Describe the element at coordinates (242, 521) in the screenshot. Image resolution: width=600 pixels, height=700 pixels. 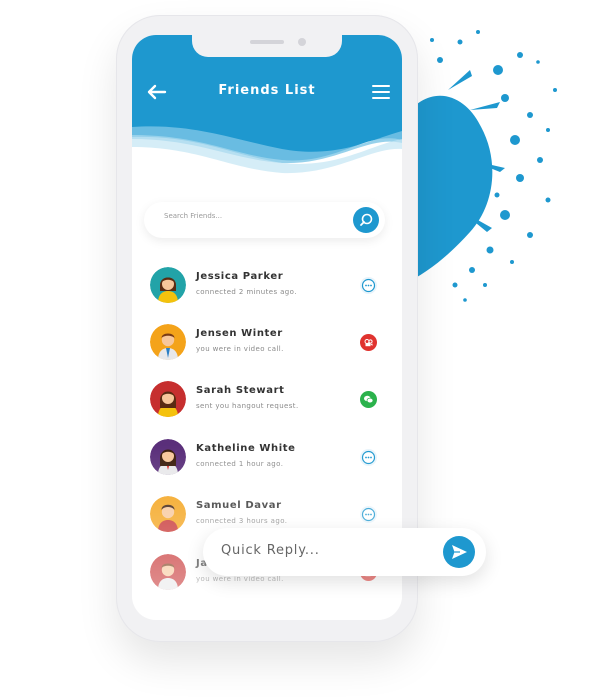
I see `friend-status: connected 3 hours ago.` at that location.